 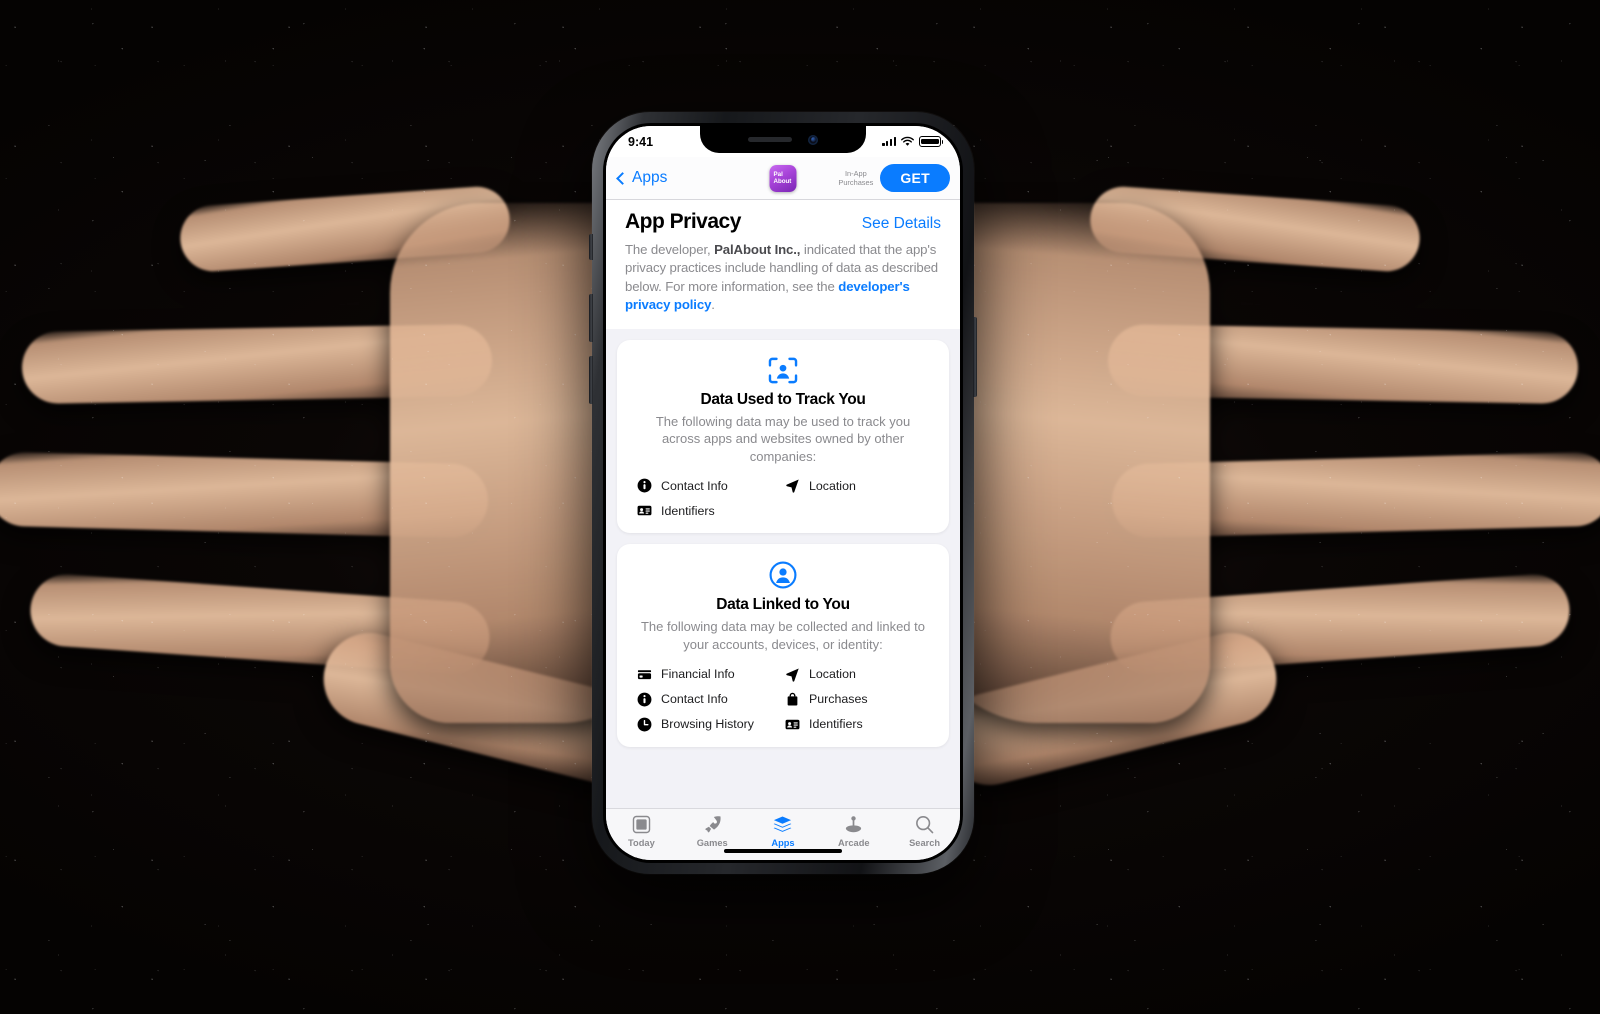 I want to click on data-category-item: Purchases, so click(x=857, y=699).